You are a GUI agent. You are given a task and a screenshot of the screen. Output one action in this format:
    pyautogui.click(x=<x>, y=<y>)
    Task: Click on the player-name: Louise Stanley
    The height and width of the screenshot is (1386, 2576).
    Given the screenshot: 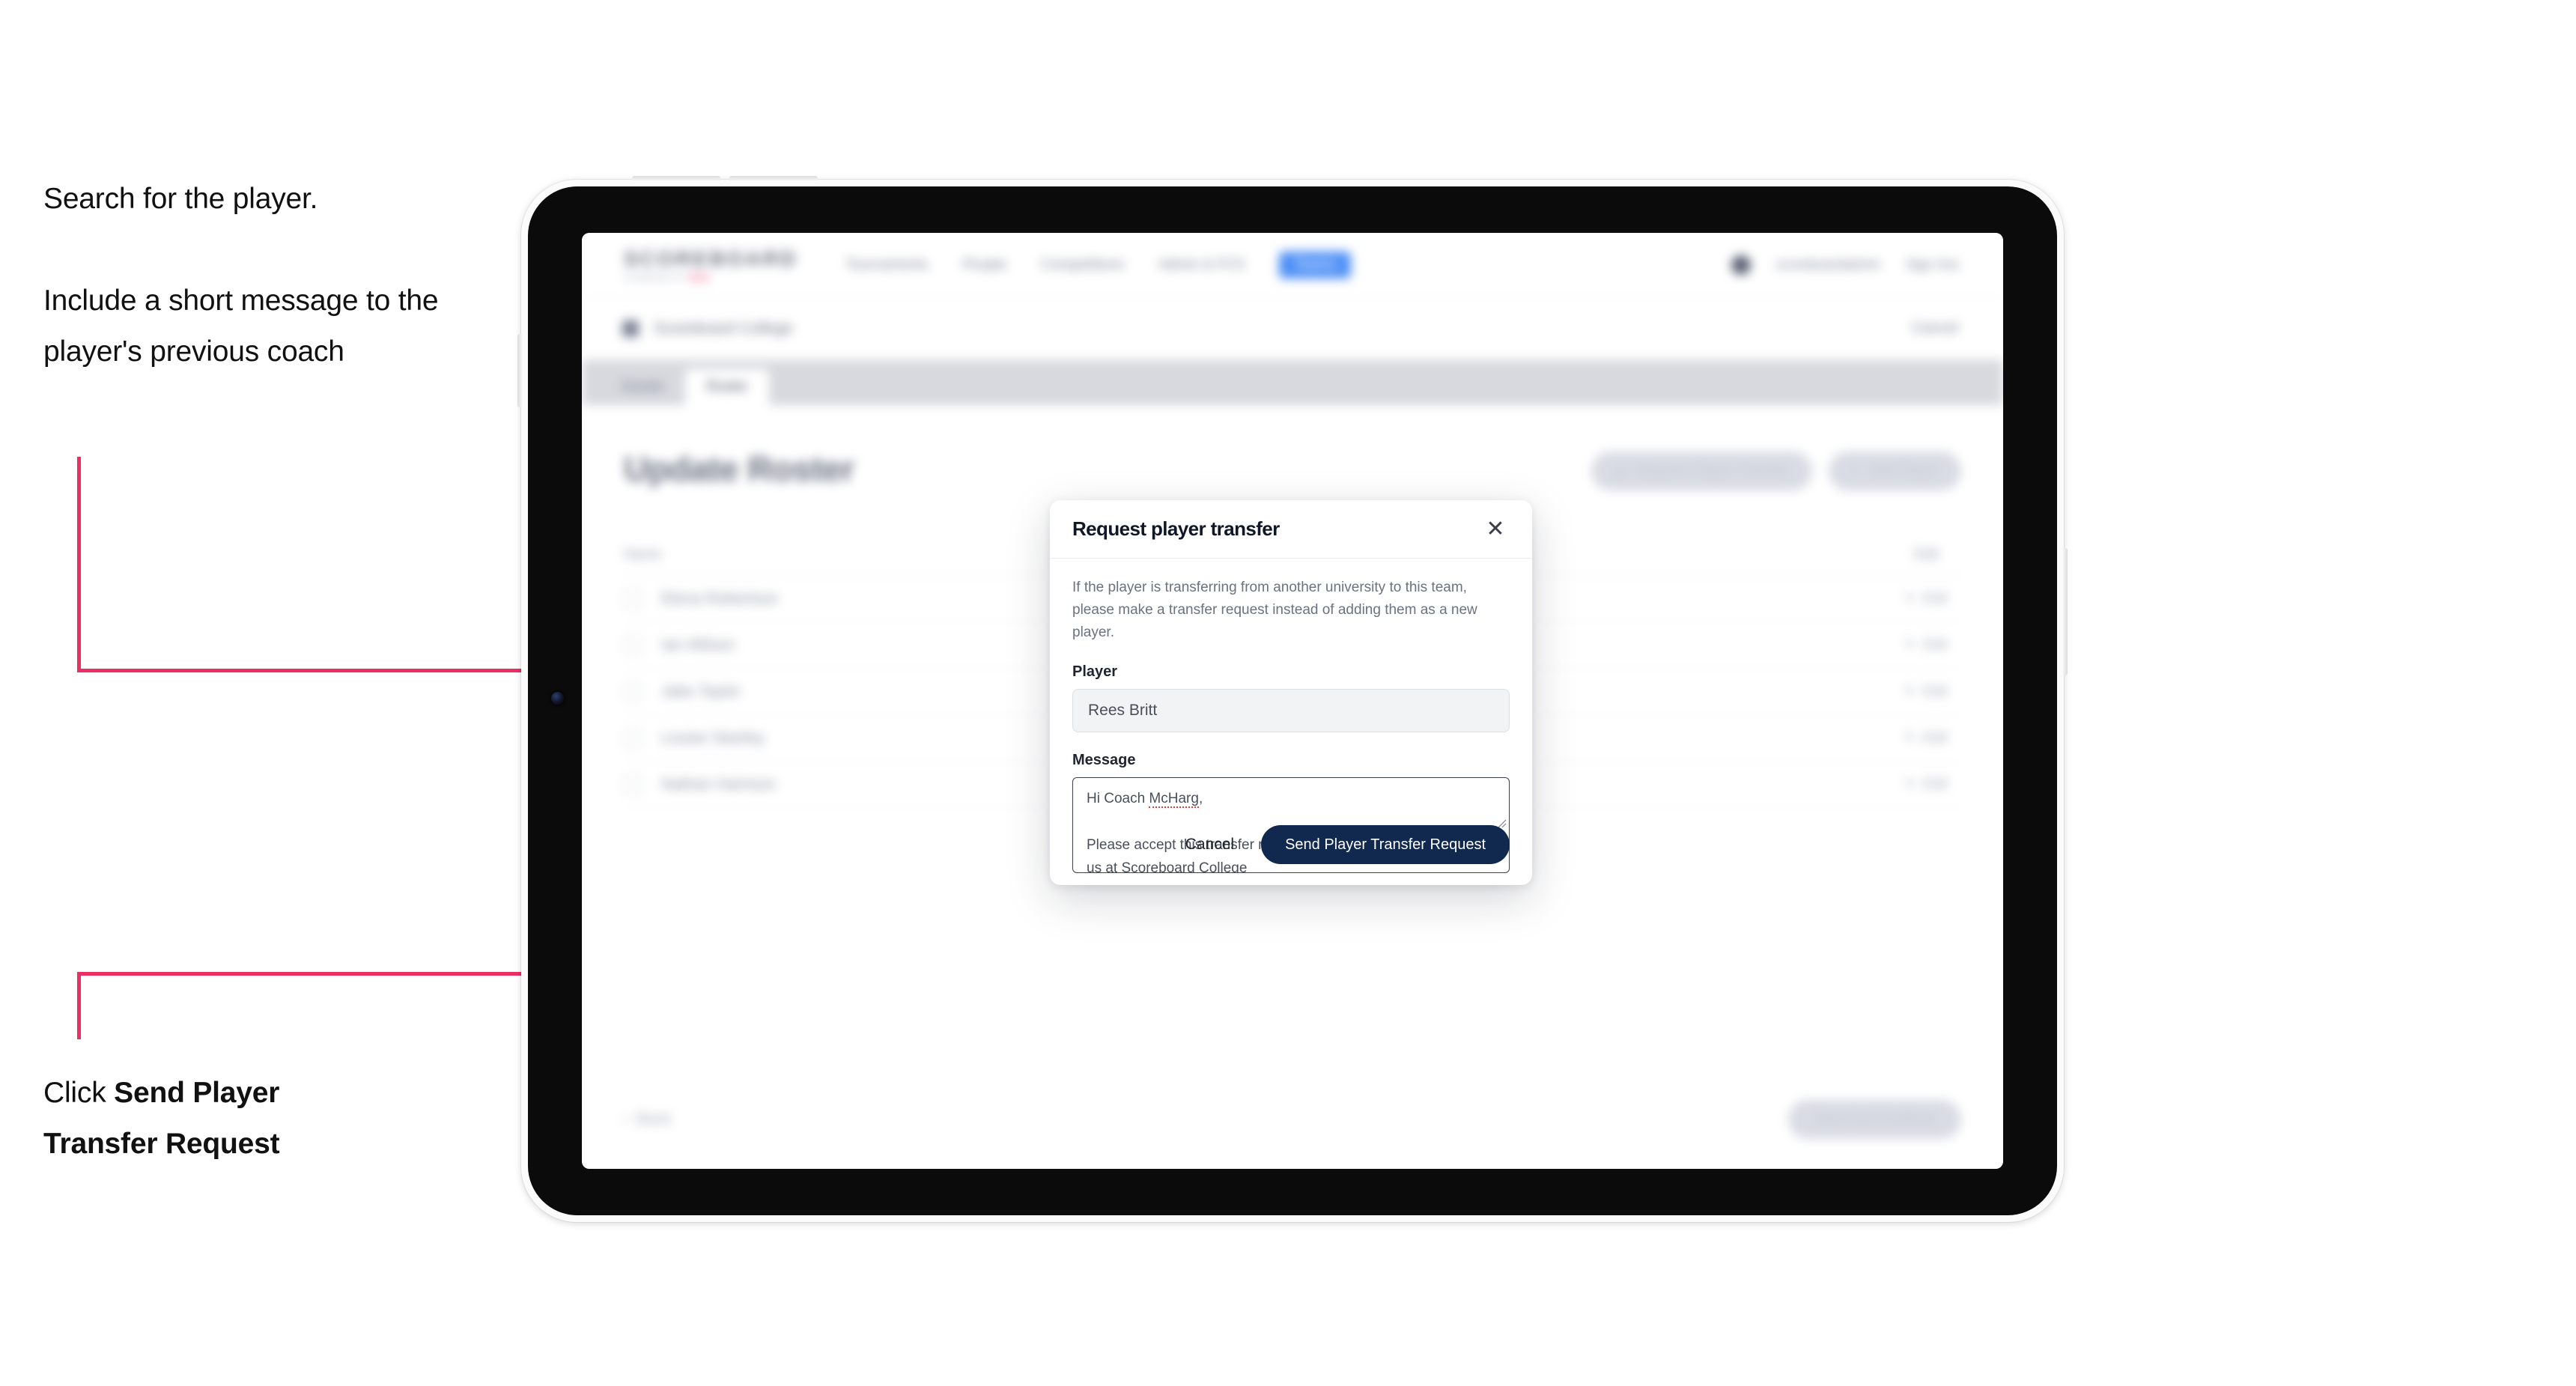 What is the action you would take?
    pyautogui.click(x=713, y=738)
    